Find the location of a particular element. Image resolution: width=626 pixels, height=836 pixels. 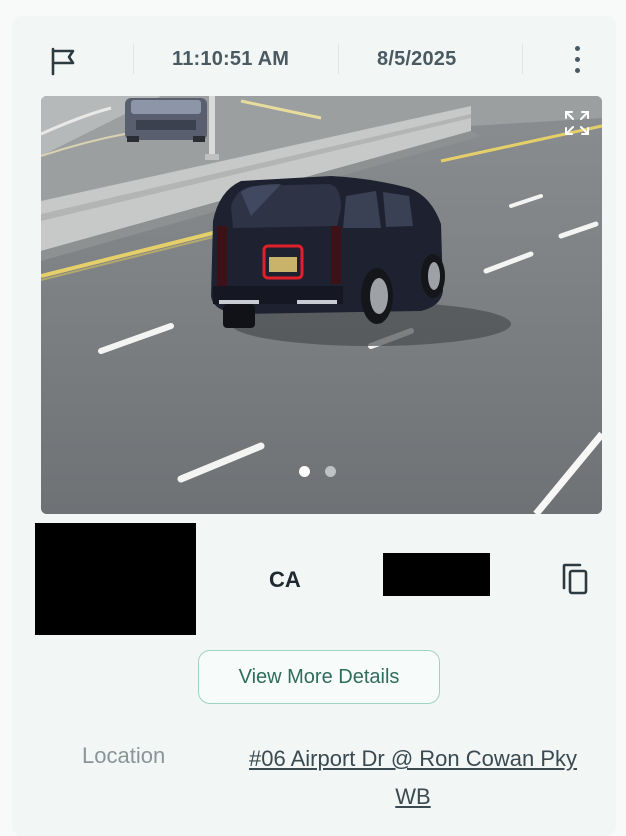

expand-image-button is located at coordinates (577, 123).